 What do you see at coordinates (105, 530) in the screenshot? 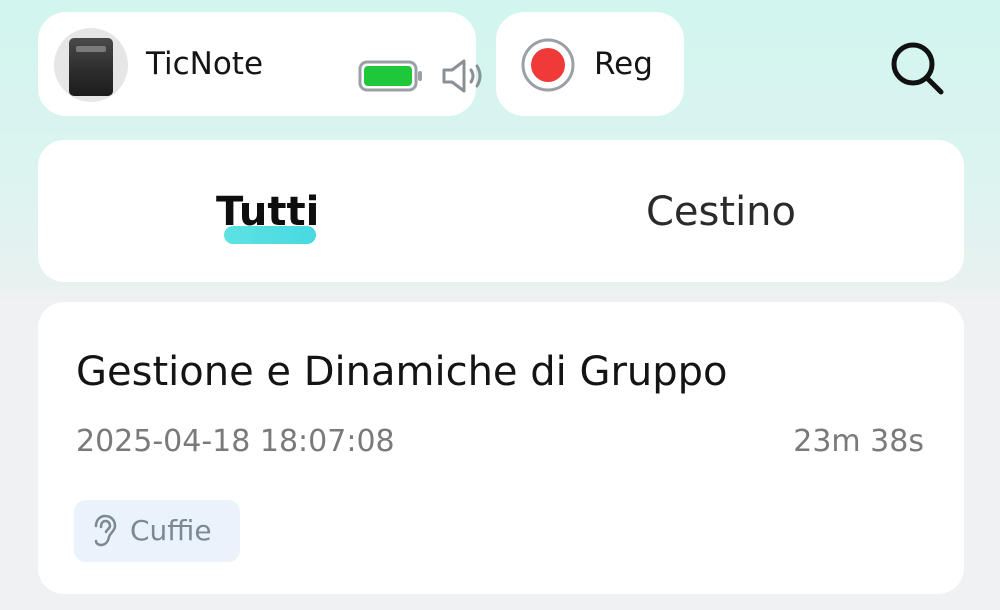
I see `ear-icon` at bounding box center [105, 530].